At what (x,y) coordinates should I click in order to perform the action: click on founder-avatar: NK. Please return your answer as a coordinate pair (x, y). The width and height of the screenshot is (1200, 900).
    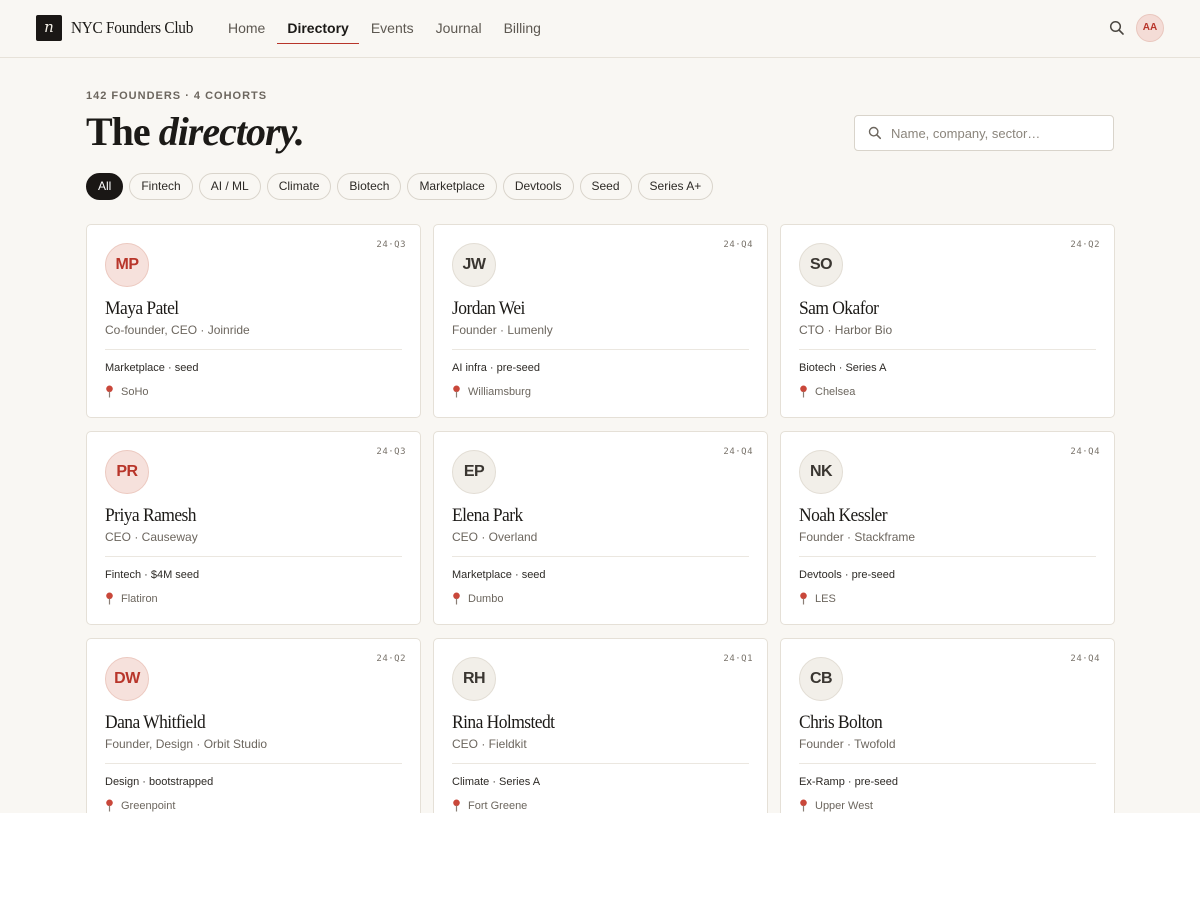
    Looking at the image, I should click on (821, 472).